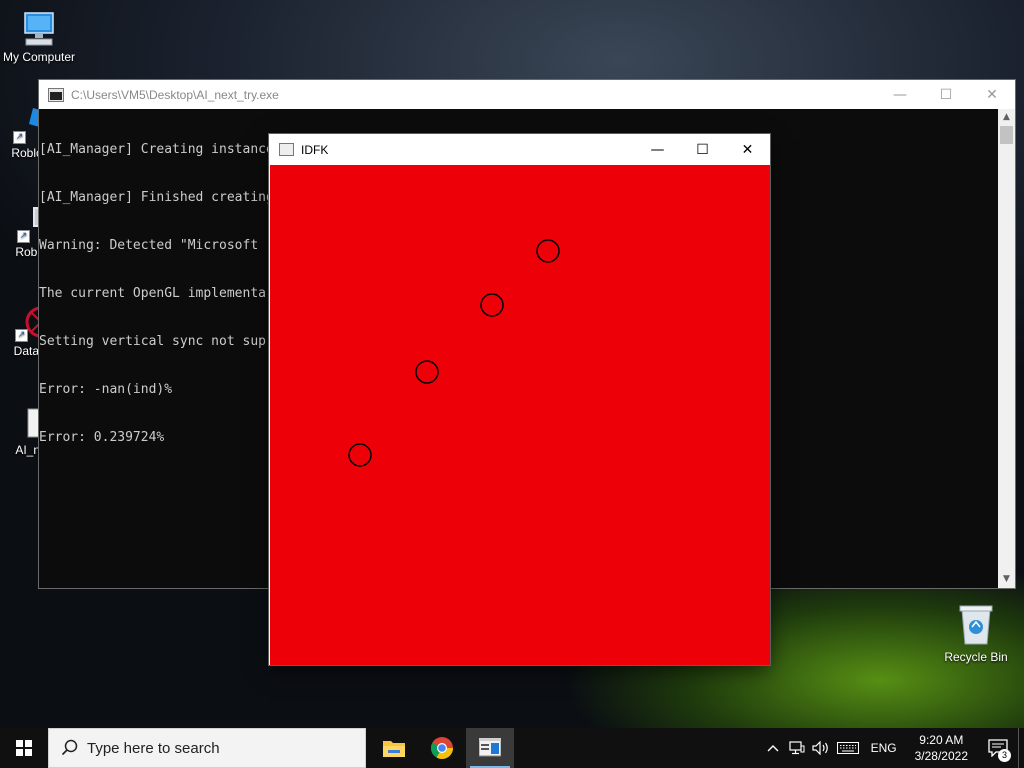 The width and height of the screenshot is (1024, 768). I want to click on scroll-up-icon: ▲, so click(1006, 117).